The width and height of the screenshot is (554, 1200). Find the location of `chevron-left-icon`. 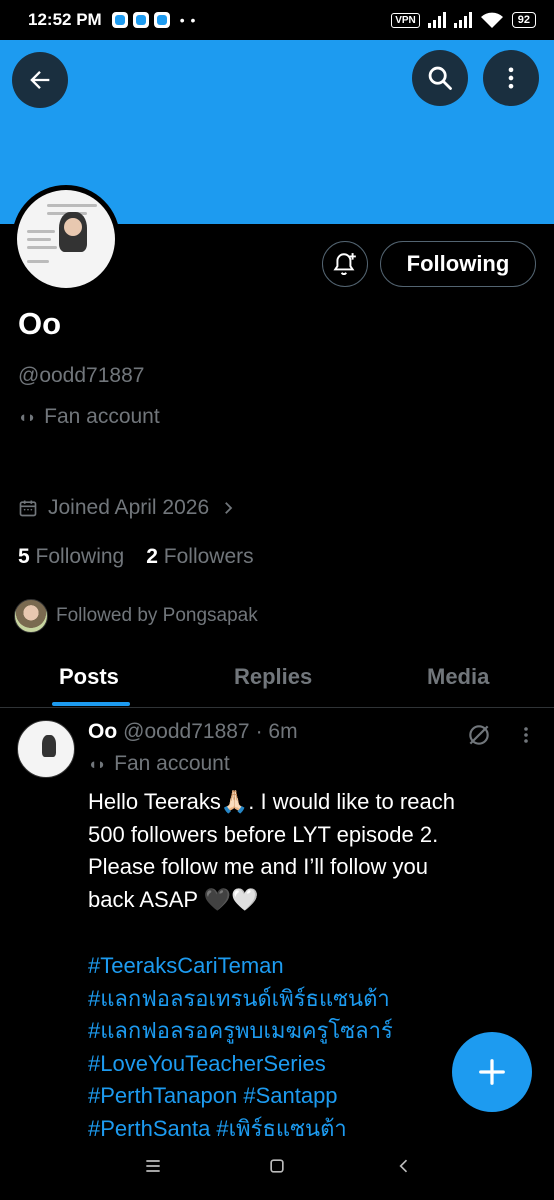

chevron-left-icon is located at coordinates (403, 1166).